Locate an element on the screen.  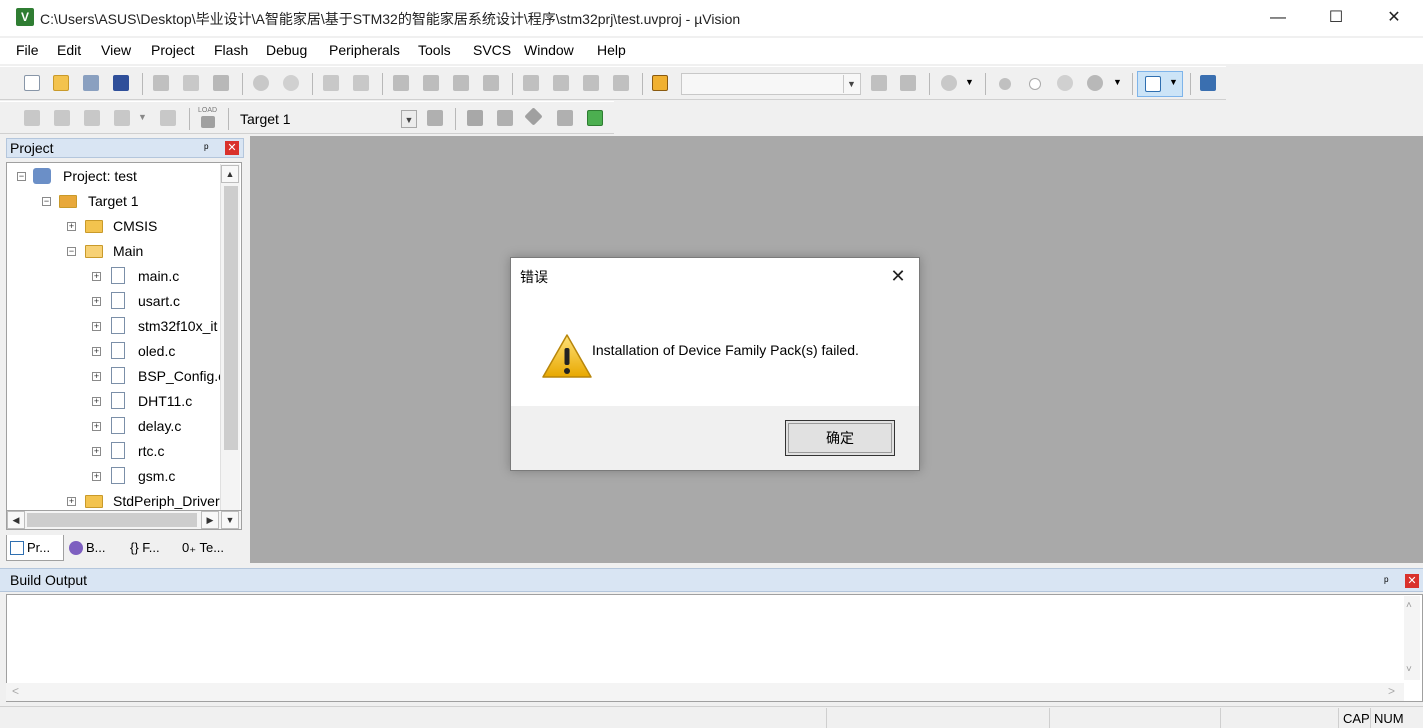
build-output-horizontal-scrollbar is located at coordinates (705, 692).